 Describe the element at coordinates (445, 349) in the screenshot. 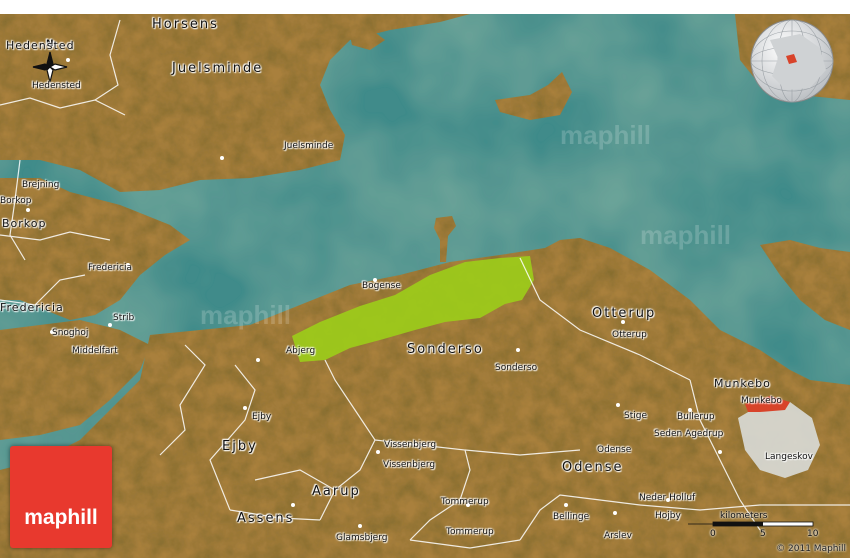

I see `label-sonderso: Sonderso` at that location.